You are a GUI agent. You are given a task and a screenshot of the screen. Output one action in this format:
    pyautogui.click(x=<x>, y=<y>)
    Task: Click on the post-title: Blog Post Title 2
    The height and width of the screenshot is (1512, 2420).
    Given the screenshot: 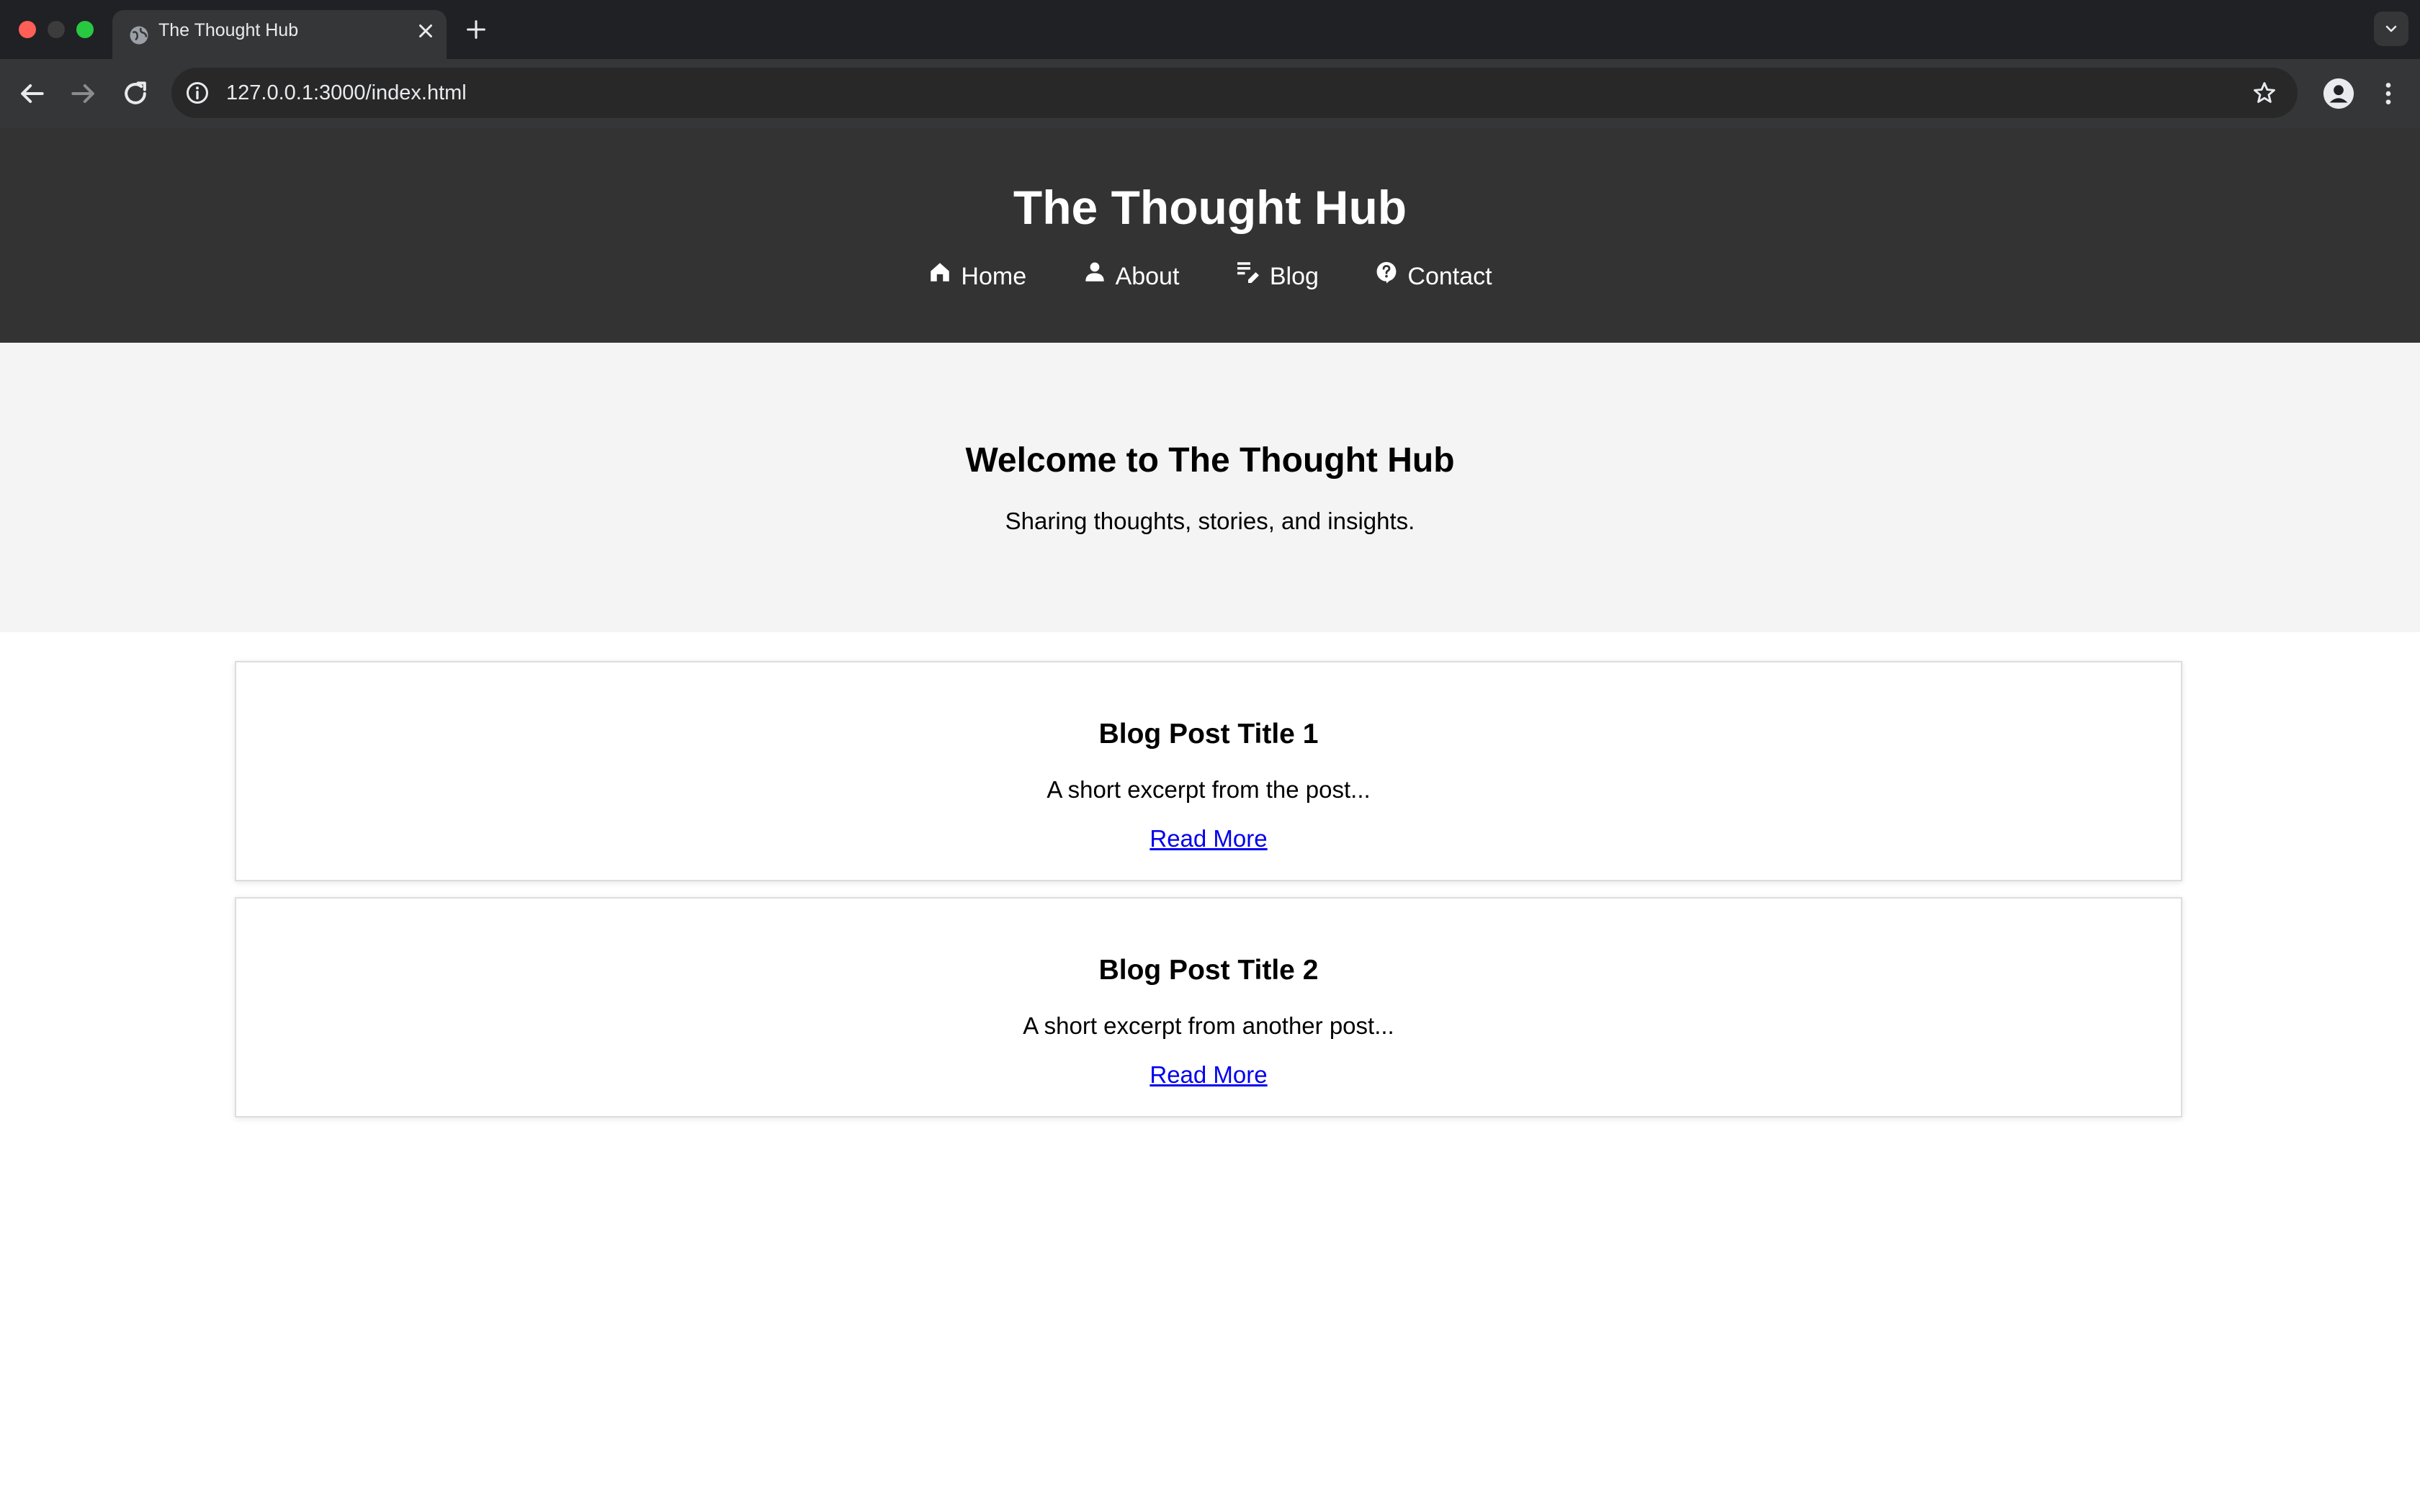 What is the action you would take?
    pyautogui.click(x=1208, y=970)
    